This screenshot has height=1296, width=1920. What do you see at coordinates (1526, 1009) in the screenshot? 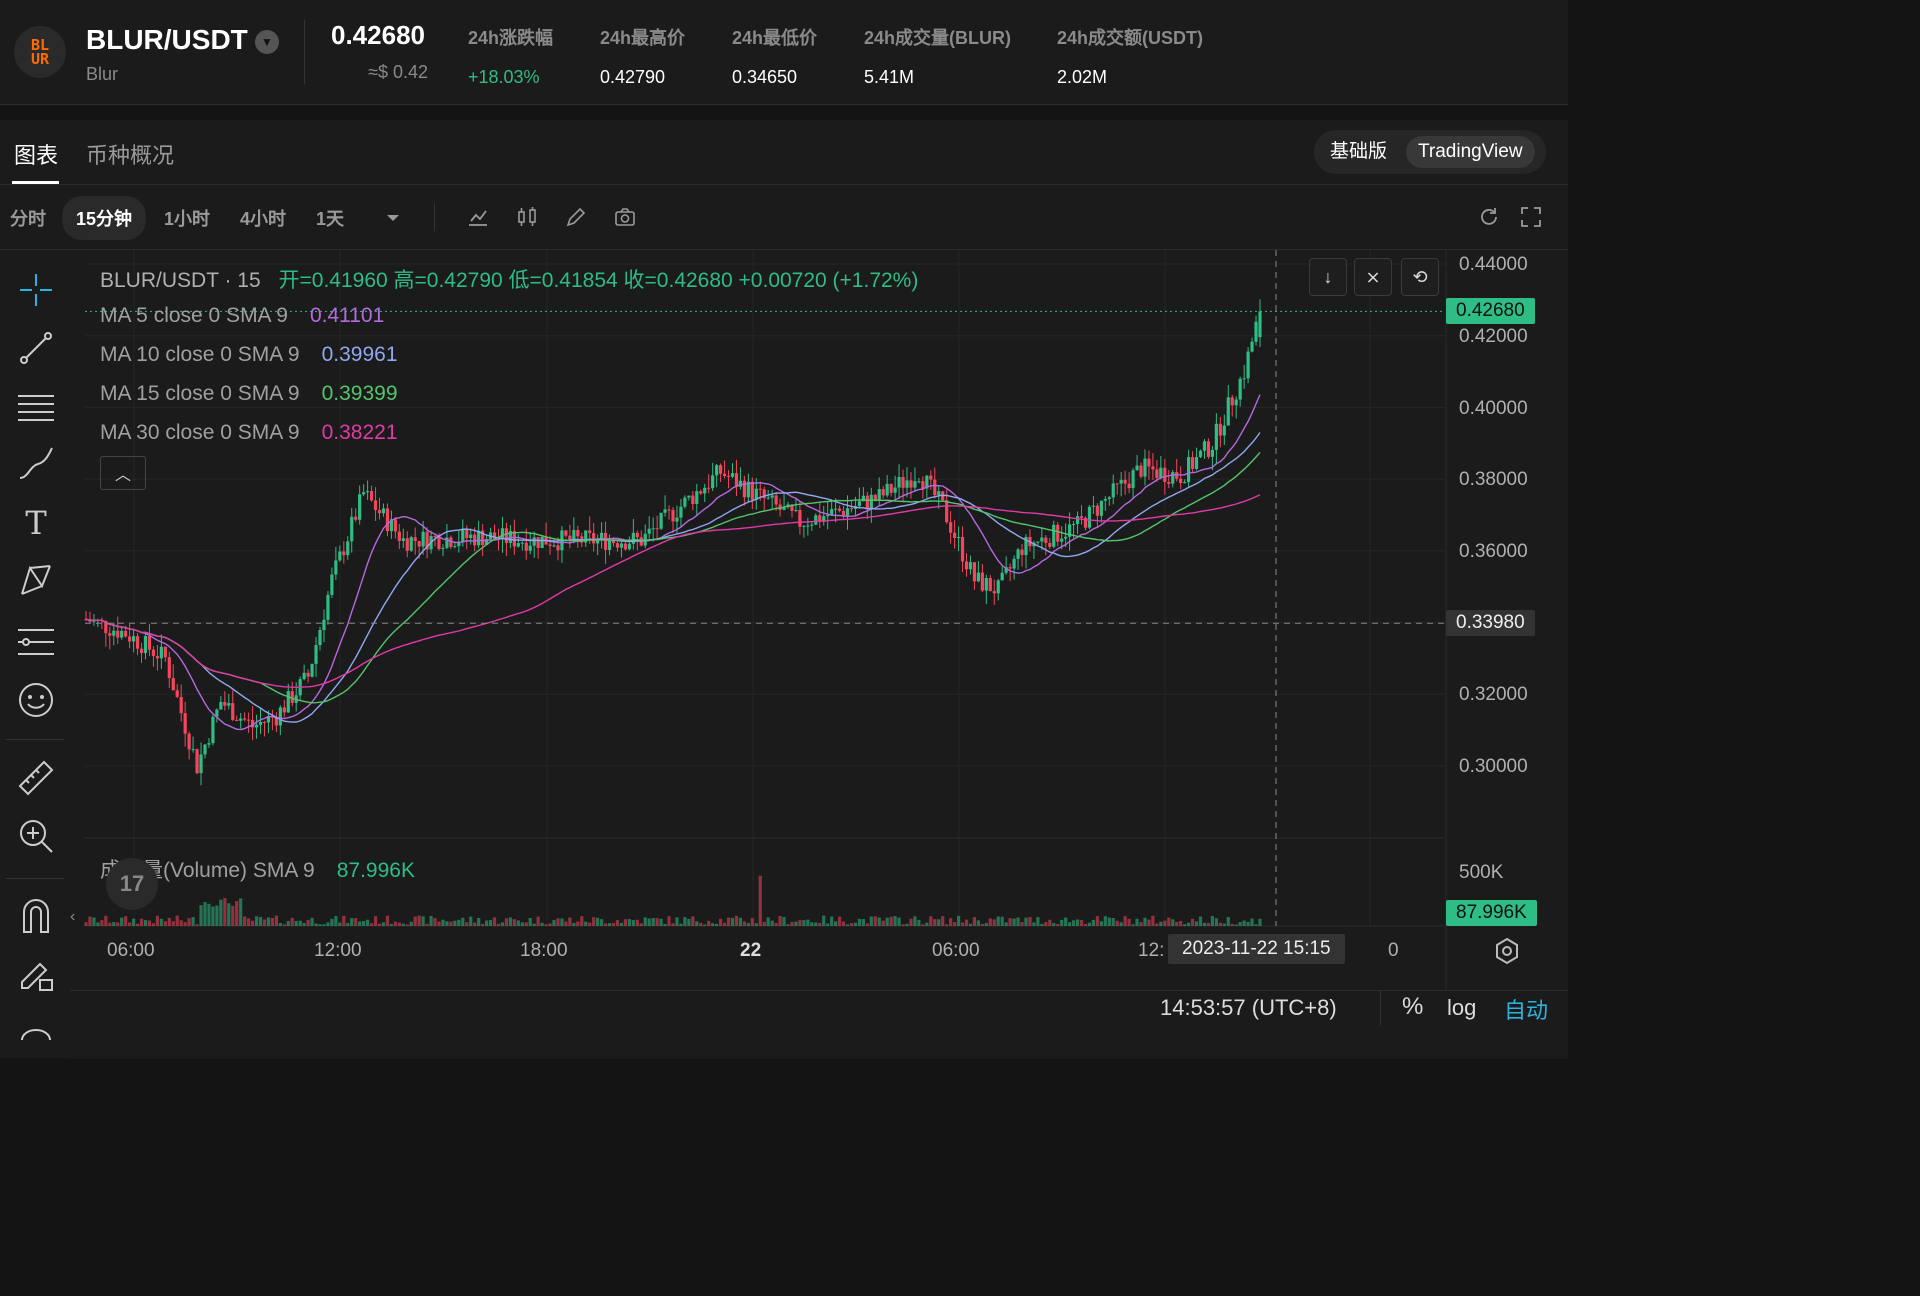
I see `auto-scale-toggle: 自动` at bounding box center [1526, 1009].